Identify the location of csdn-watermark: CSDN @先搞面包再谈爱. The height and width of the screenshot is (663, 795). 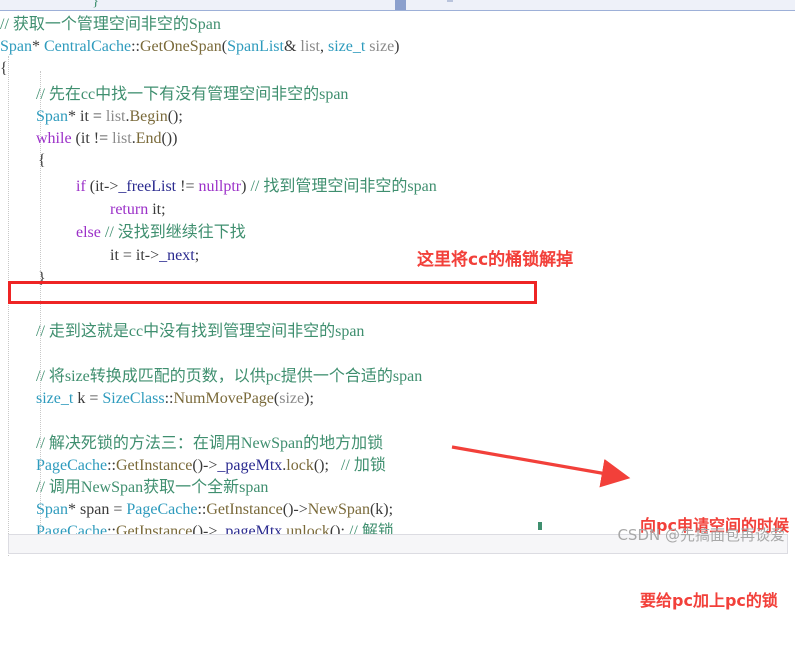
(701, 535).